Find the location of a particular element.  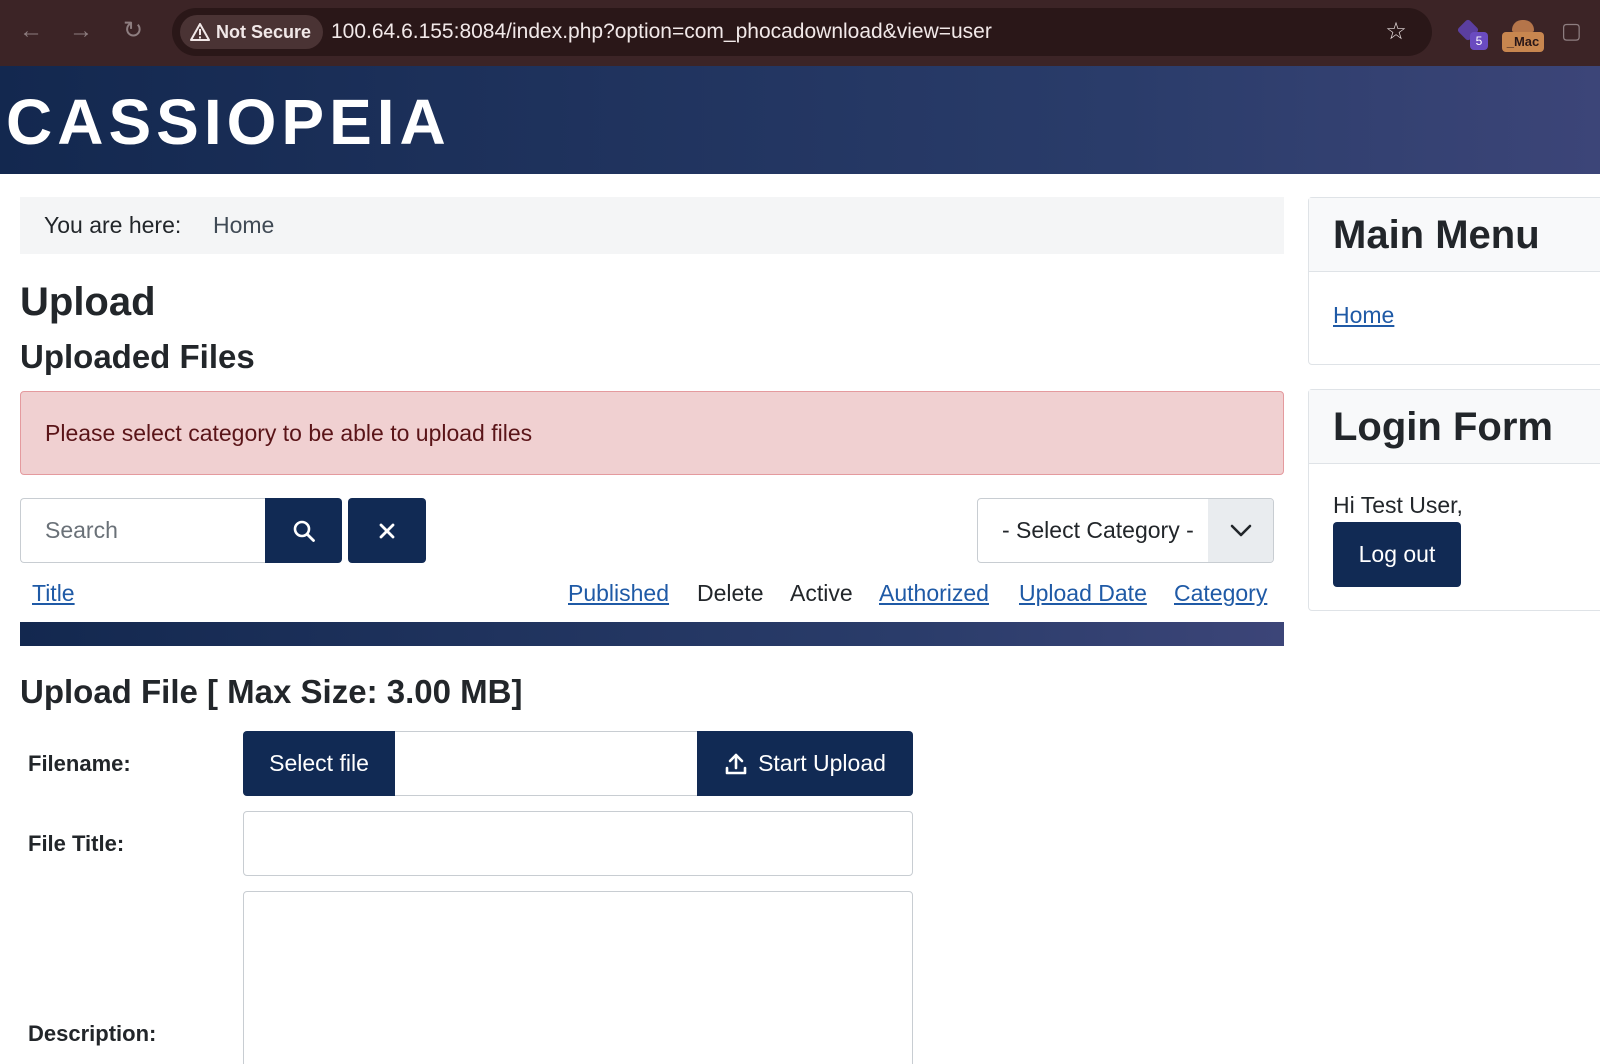

logout-button: Log out is located at coordinates (1397, 554).